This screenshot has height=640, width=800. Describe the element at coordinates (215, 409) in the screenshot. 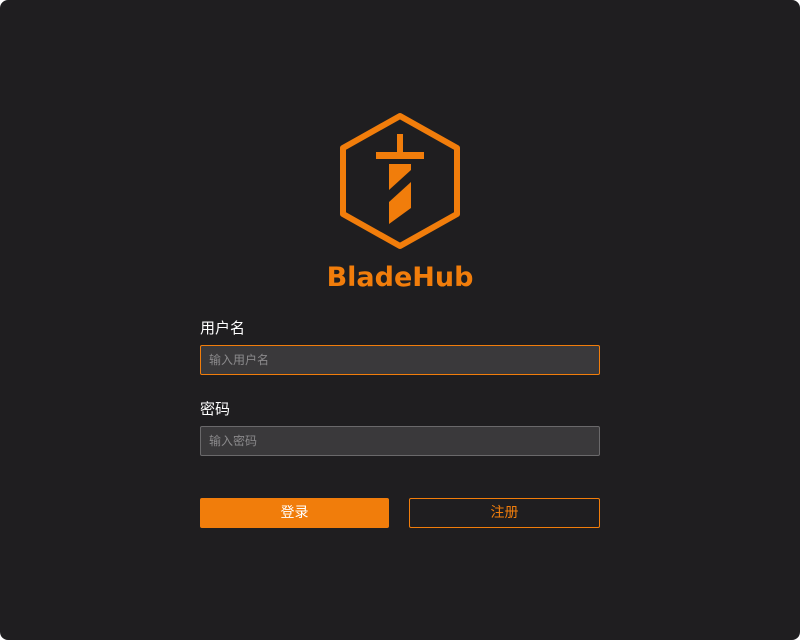

I see `password-label: 密码` at that location.